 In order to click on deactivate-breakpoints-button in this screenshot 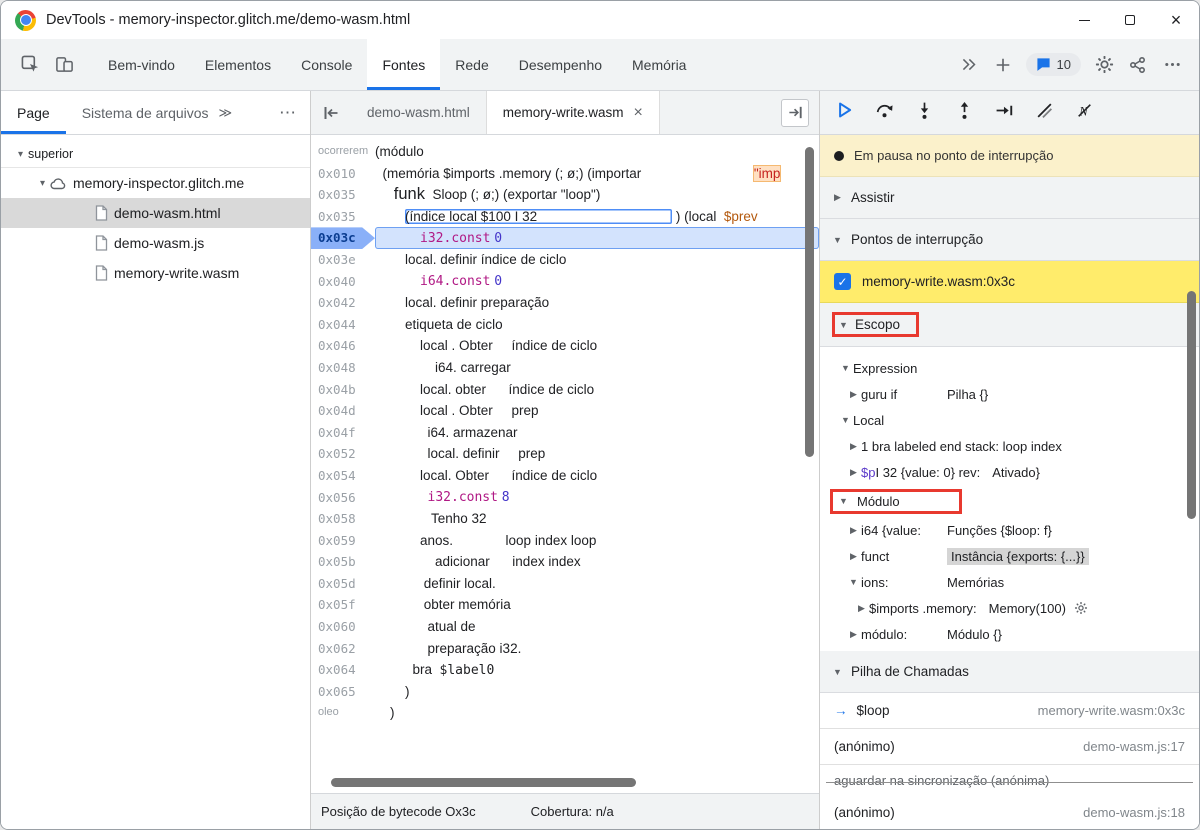, I will do `click(1044, 113)`.